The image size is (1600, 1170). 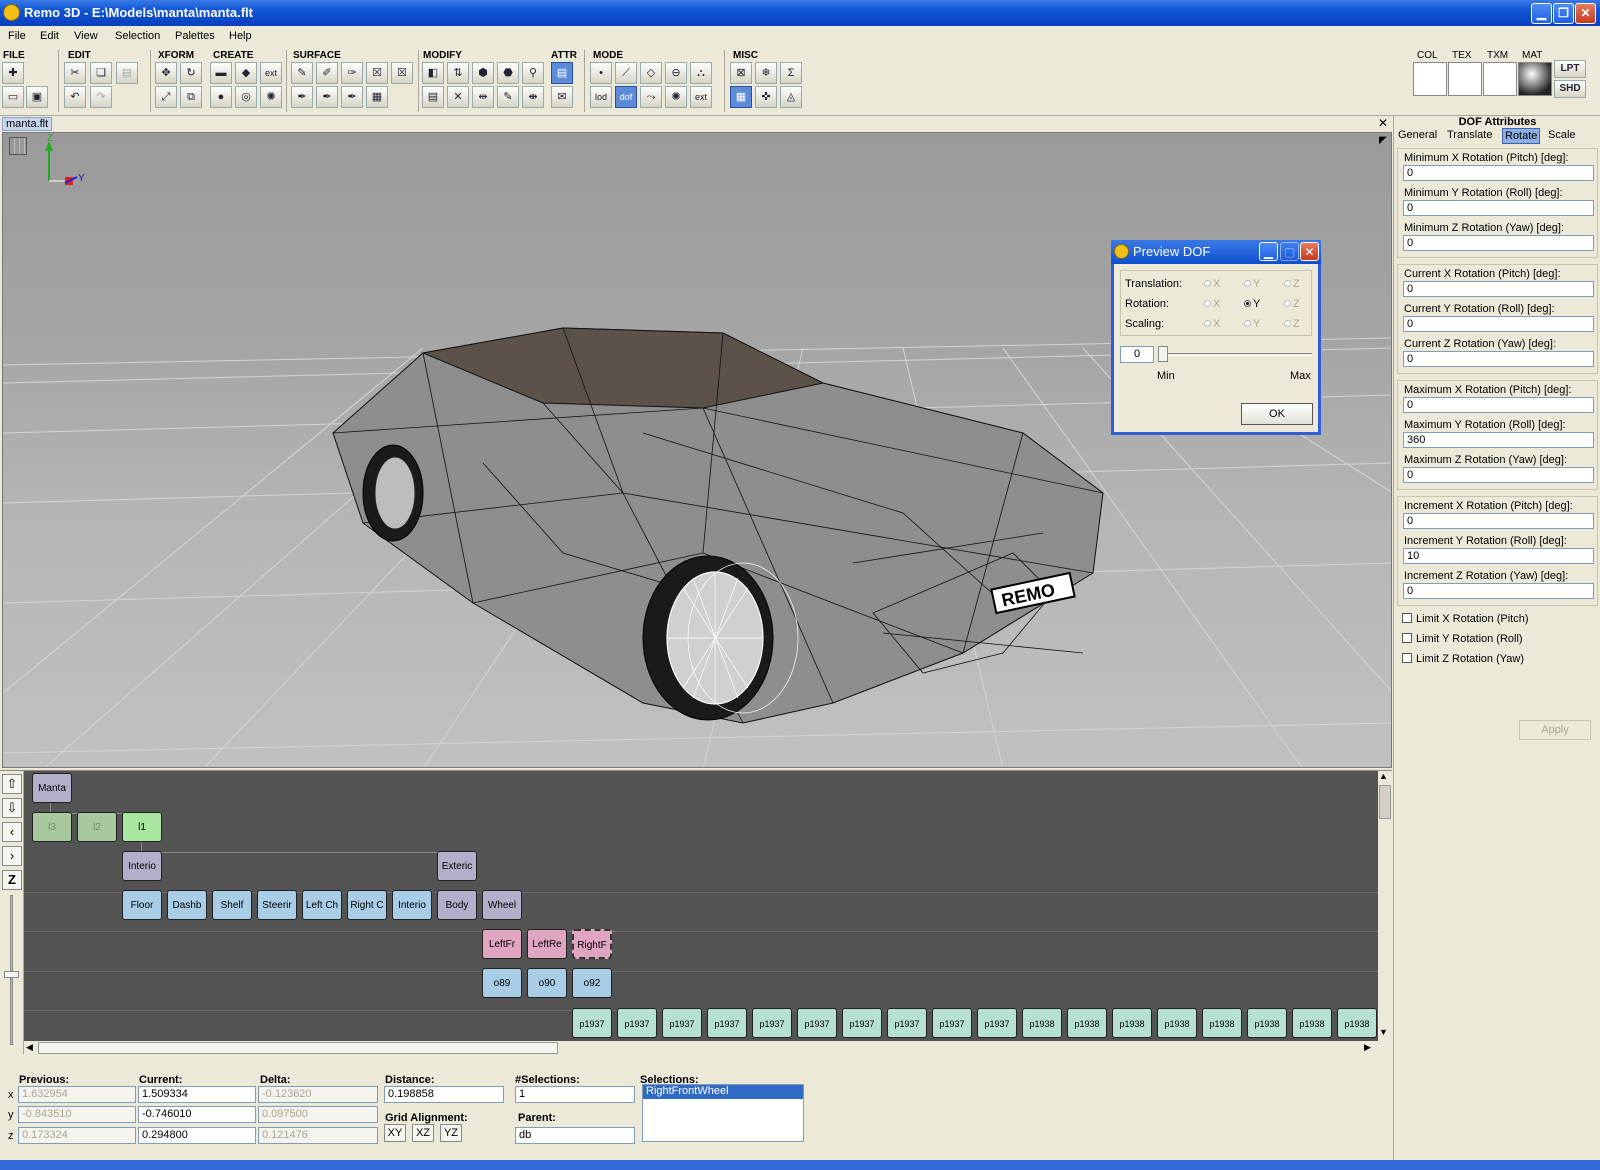 I want to click on current-y-field: -0.746010, so click(x=197, y=1114).